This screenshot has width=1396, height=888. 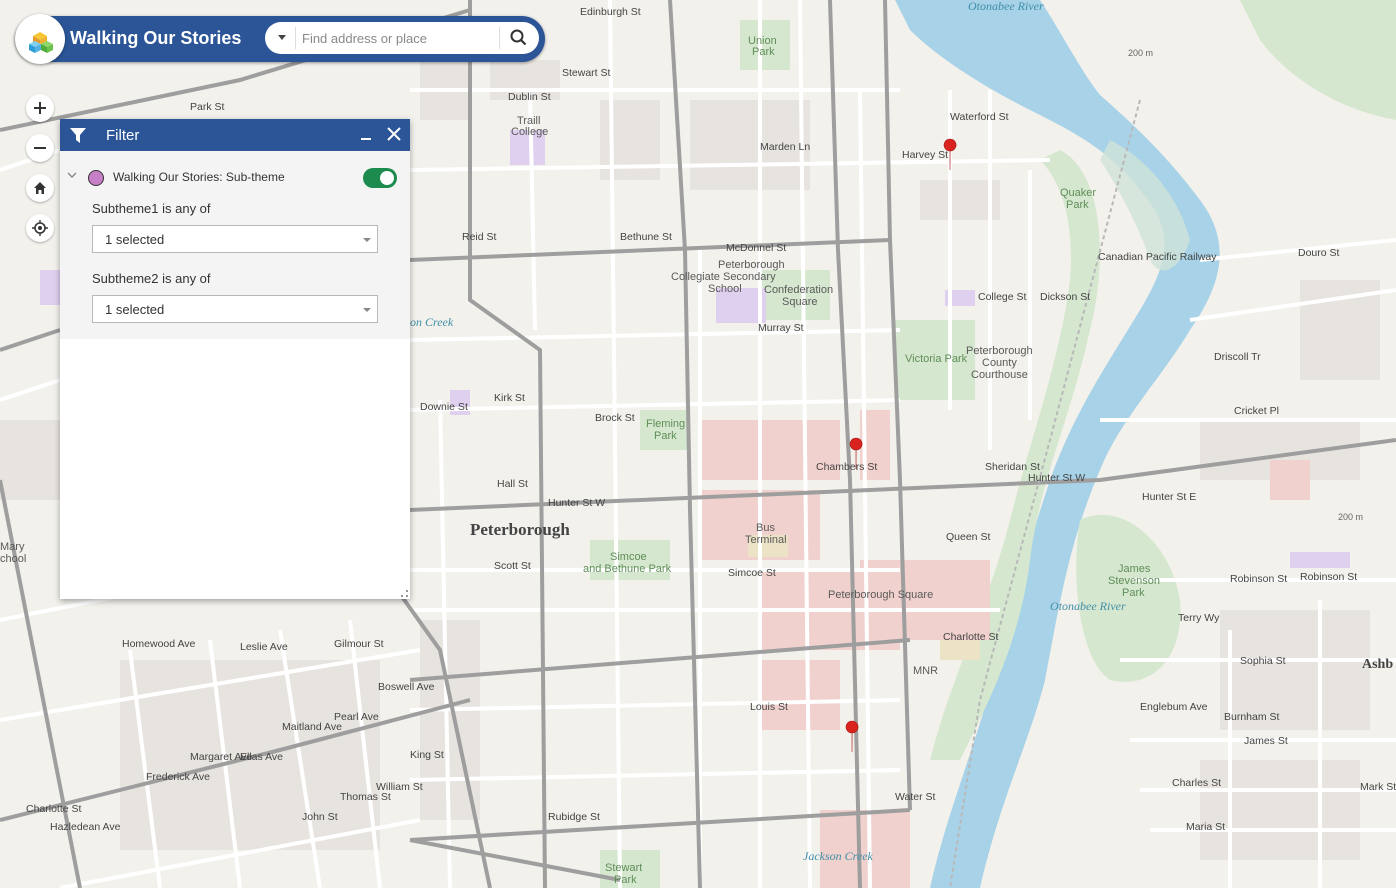 I want to click on condition-label: Subtheme1 is any of, so click(x=151, y=208).